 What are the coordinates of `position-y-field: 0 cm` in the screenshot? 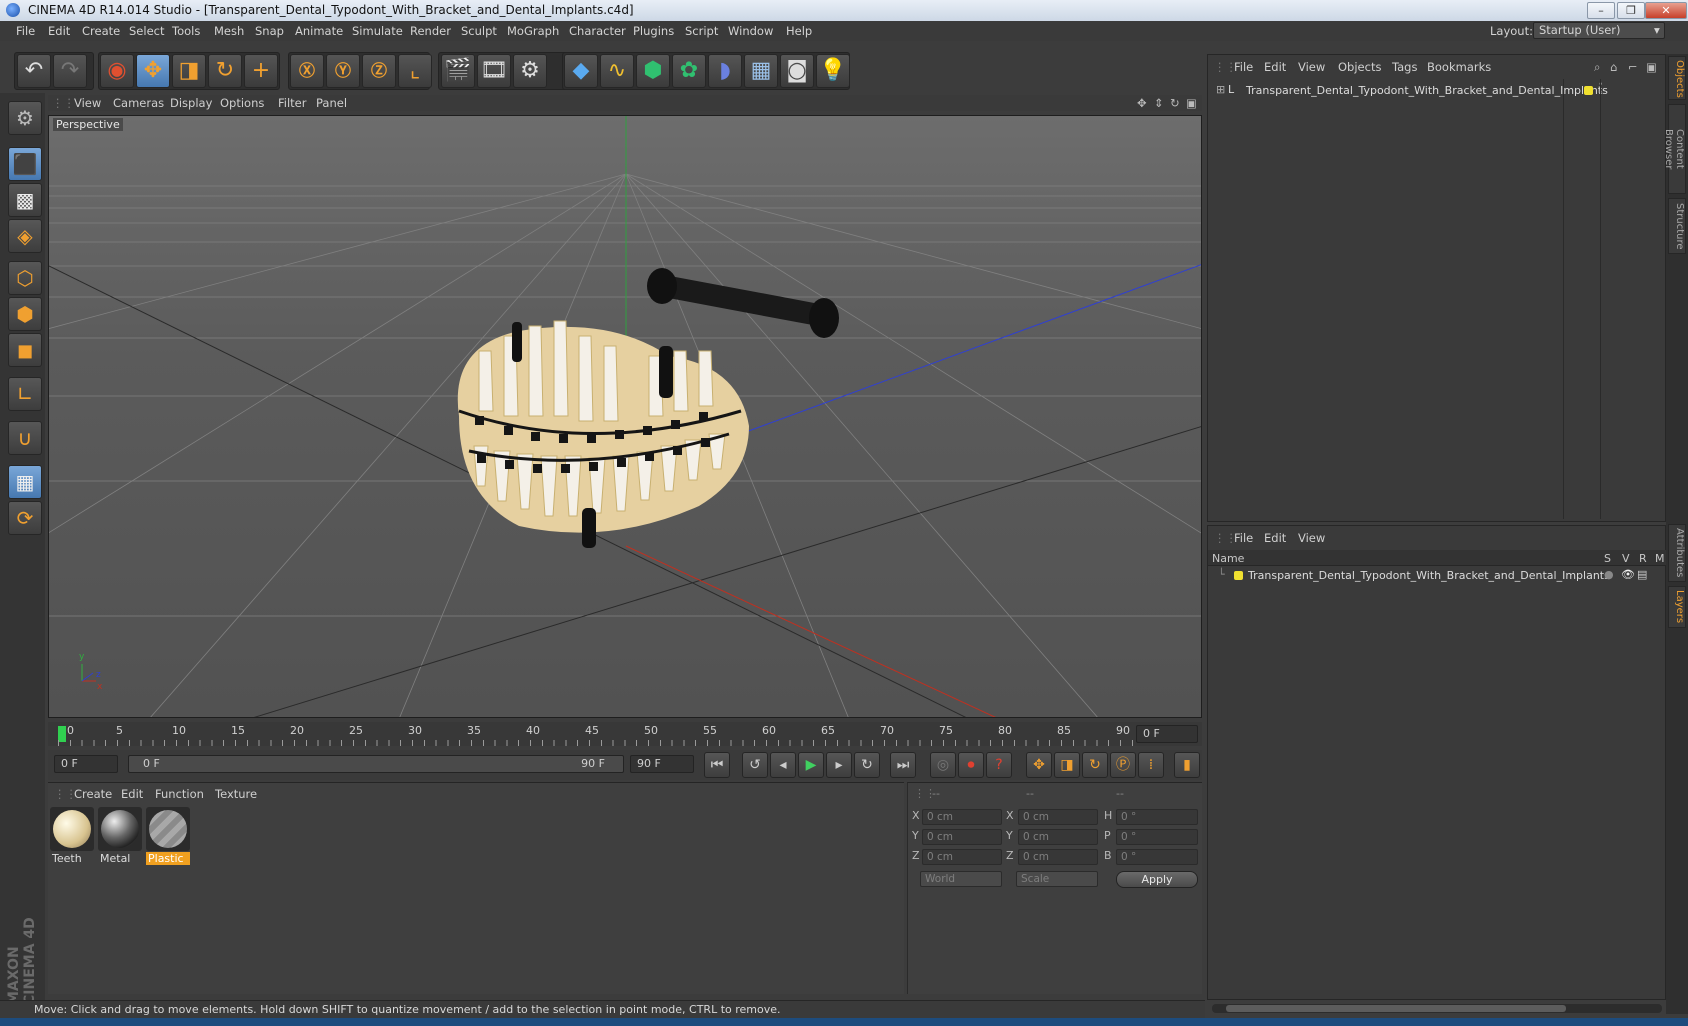 It's located at (962, 837).